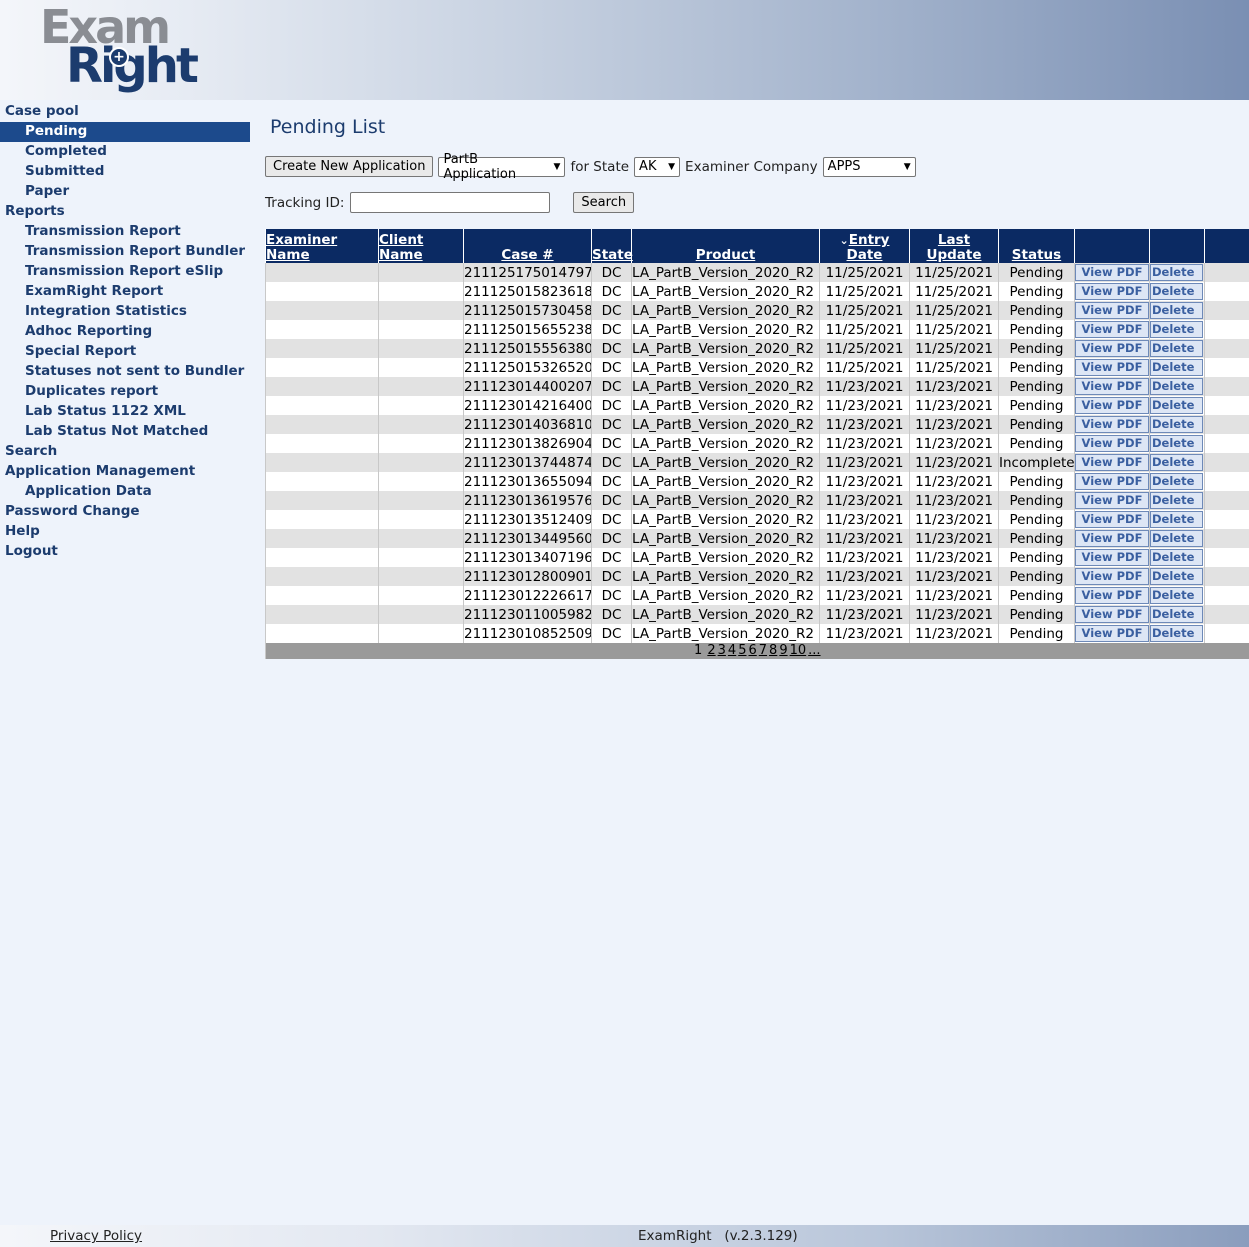 Image resolution: width=1249 pixels, height=1247 pixels. Describe the element at coordinates (783, 650) in the screenshot. I see `page-link: 9` at that location.